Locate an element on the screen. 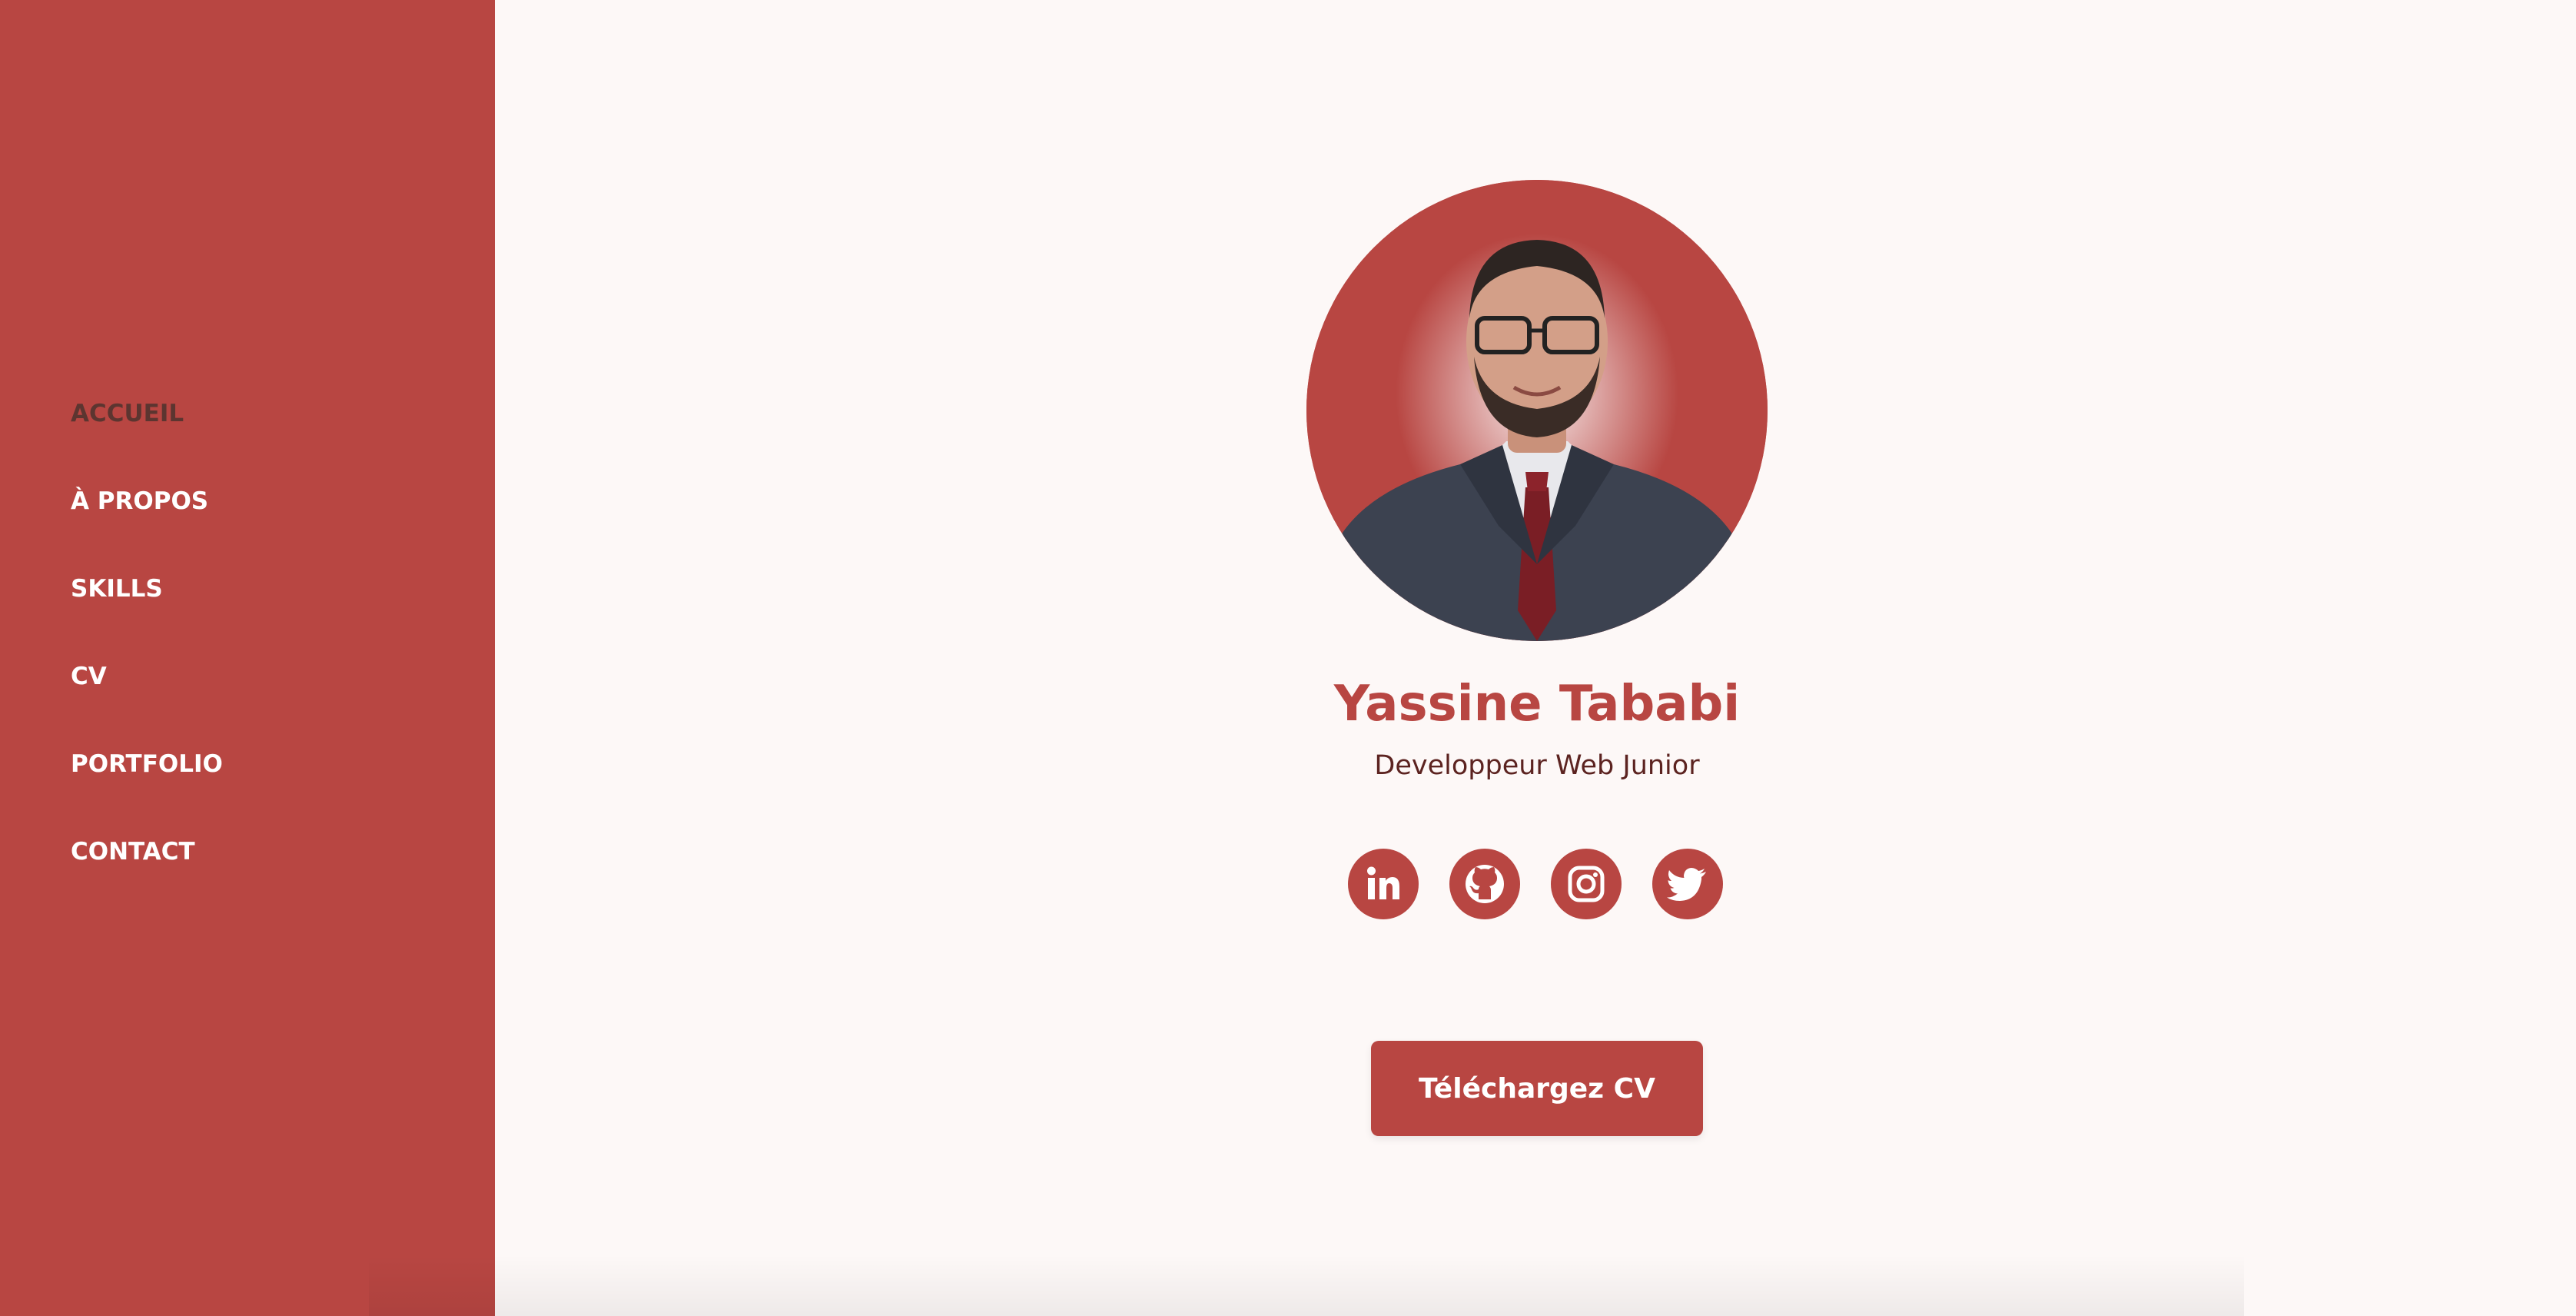 The height and width of the screenshot is (1316, 2576). linkedin-link is located at coordinates (1383, 884).